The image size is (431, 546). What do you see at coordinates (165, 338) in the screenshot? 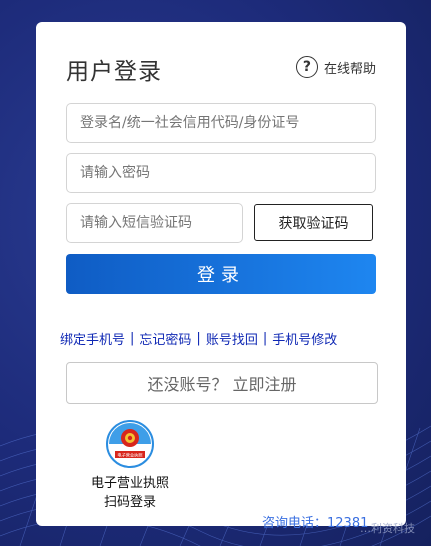
I see `forgot-password-link: 忘记密码` at bounding box center [165, 338].